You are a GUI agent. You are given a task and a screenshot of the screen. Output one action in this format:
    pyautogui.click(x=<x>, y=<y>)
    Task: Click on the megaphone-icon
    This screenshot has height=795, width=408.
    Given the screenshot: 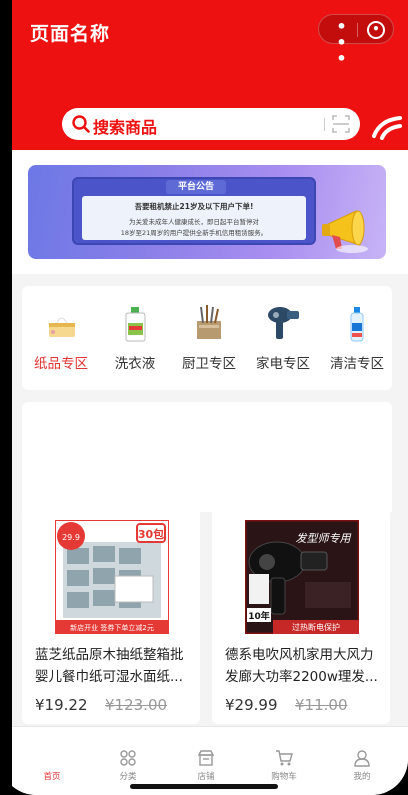 What is the action you would take?
    pyautogui.click(x=345, y=231)
    